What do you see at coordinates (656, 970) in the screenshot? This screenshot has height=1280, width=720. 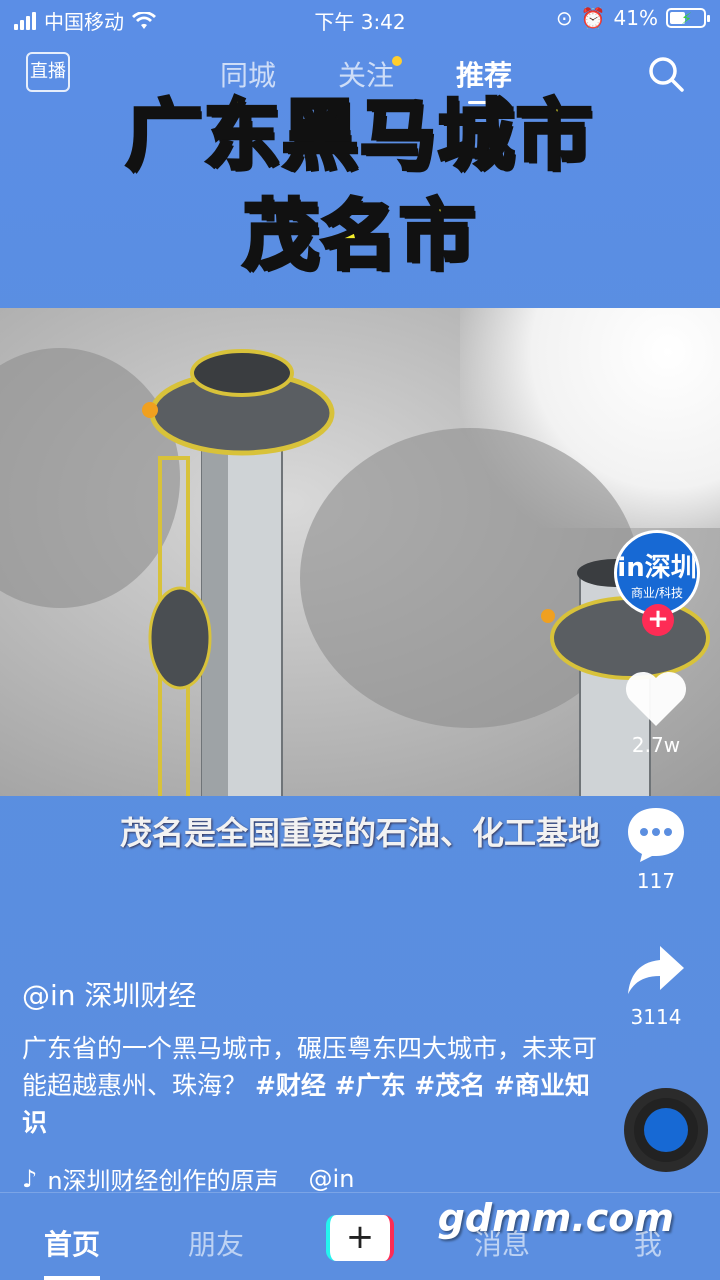 I see `share-arrow-icon` at bounding box center [656, 970].